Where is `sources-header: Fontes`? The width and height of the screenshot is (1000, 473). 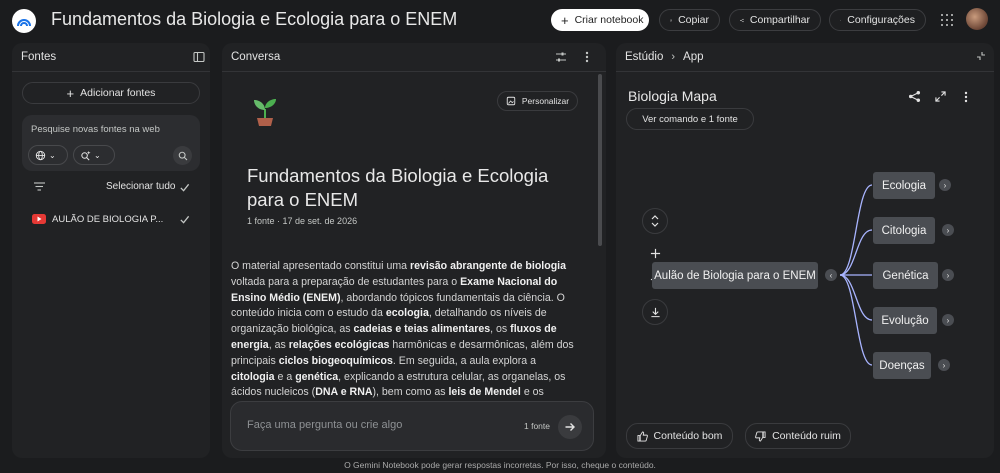
sources-header: Fontes is located at coordinates (111, 57).